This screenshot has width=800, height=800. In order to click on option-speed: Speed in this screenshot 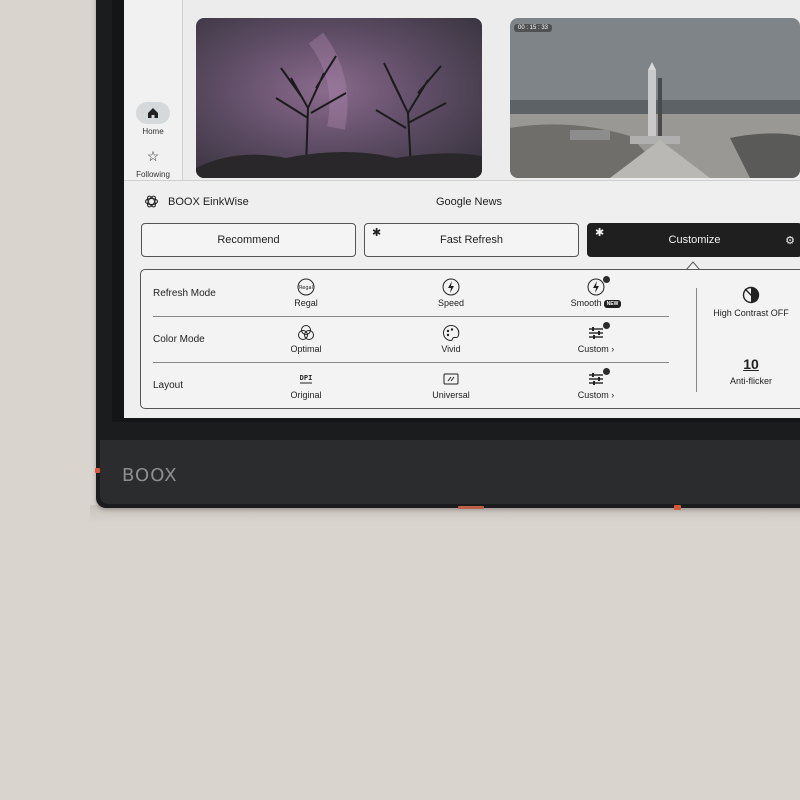, I will do `click(451, 293)`.